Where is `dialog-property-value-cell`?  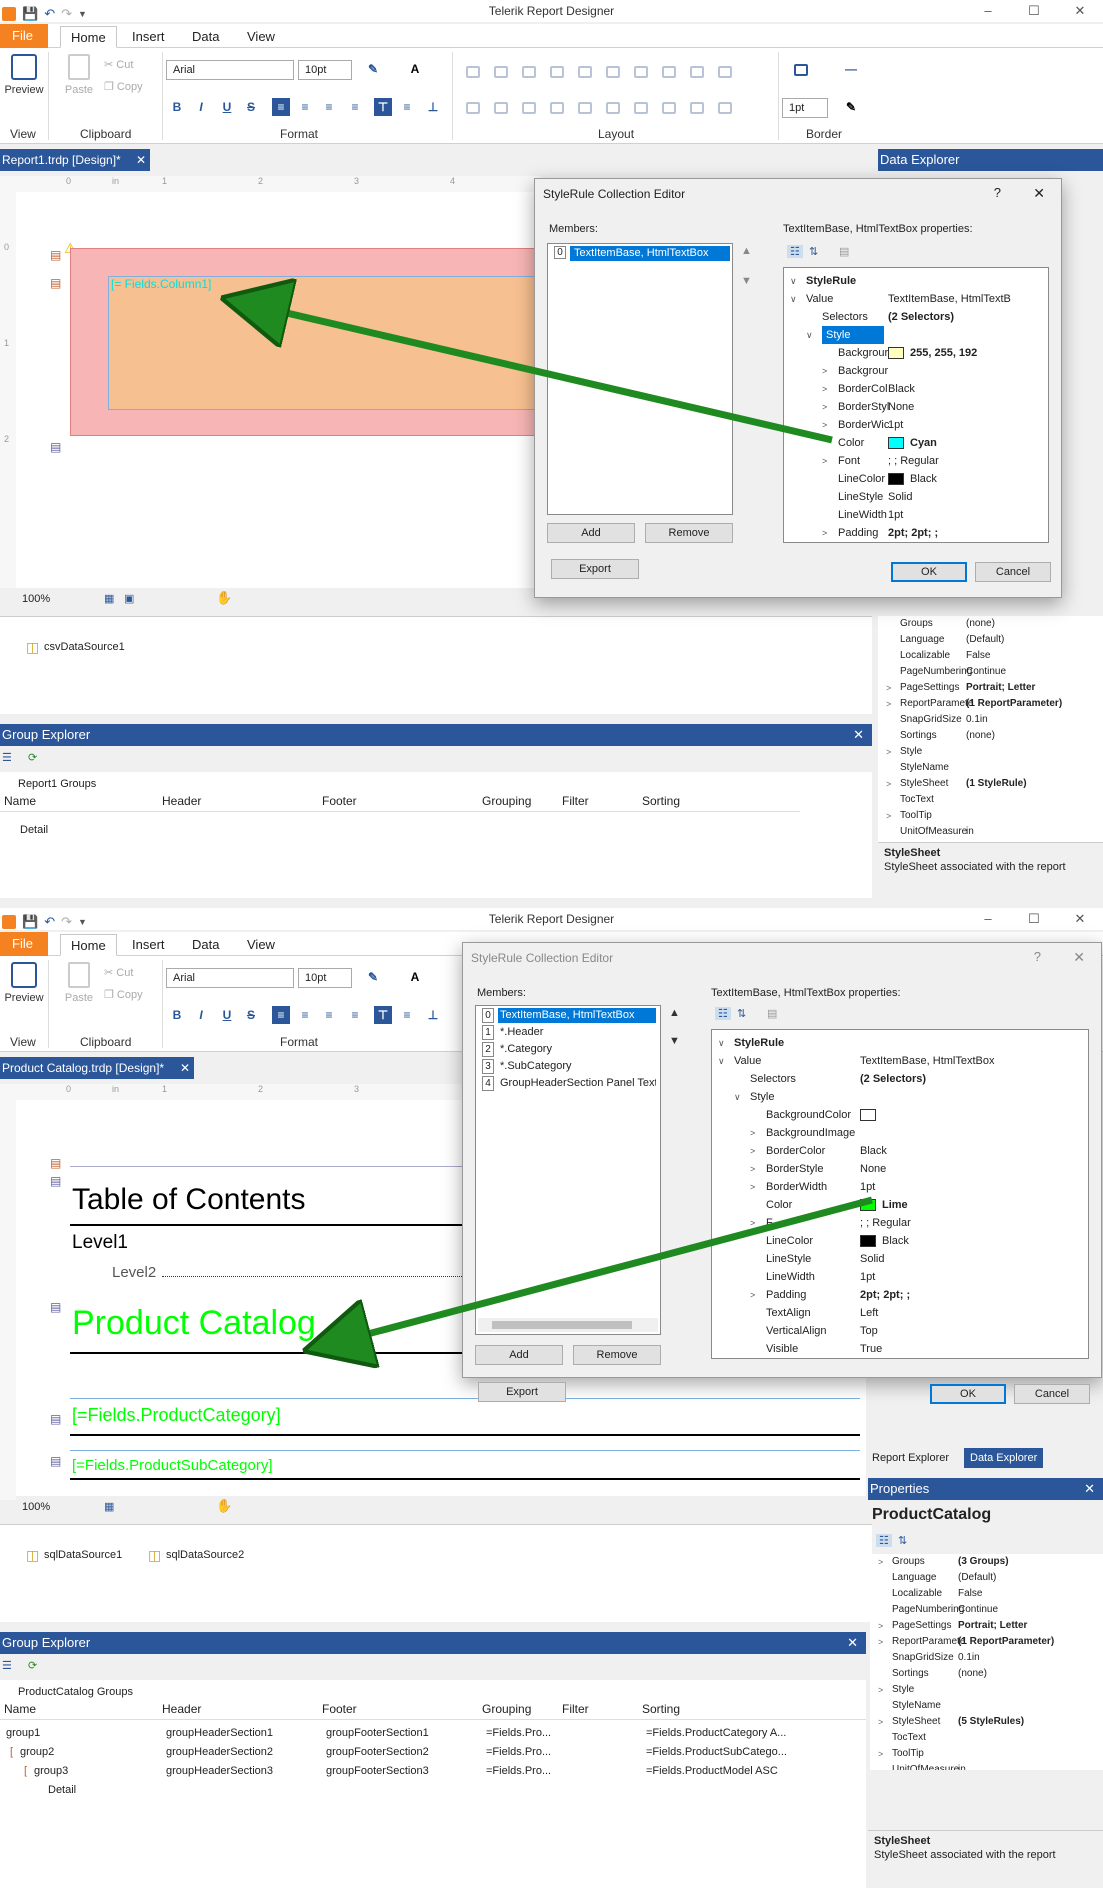 dialog-property-value-cell is located at coordinates (871, 1115).